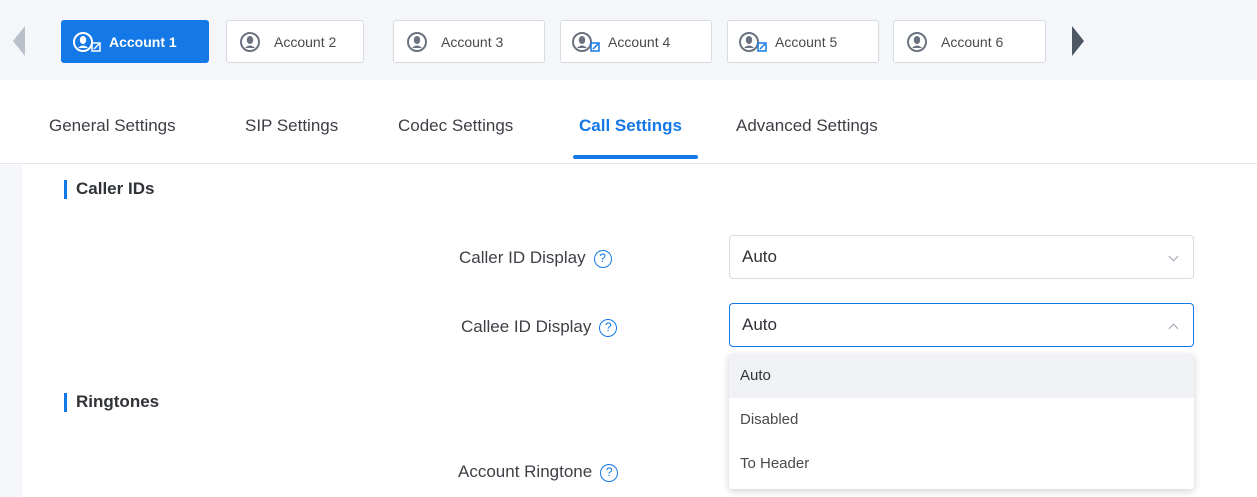 The width and height of the screenshot is (1257, 497). I want to click on dropdown-option-to-header: To Header, so click(961, 464).